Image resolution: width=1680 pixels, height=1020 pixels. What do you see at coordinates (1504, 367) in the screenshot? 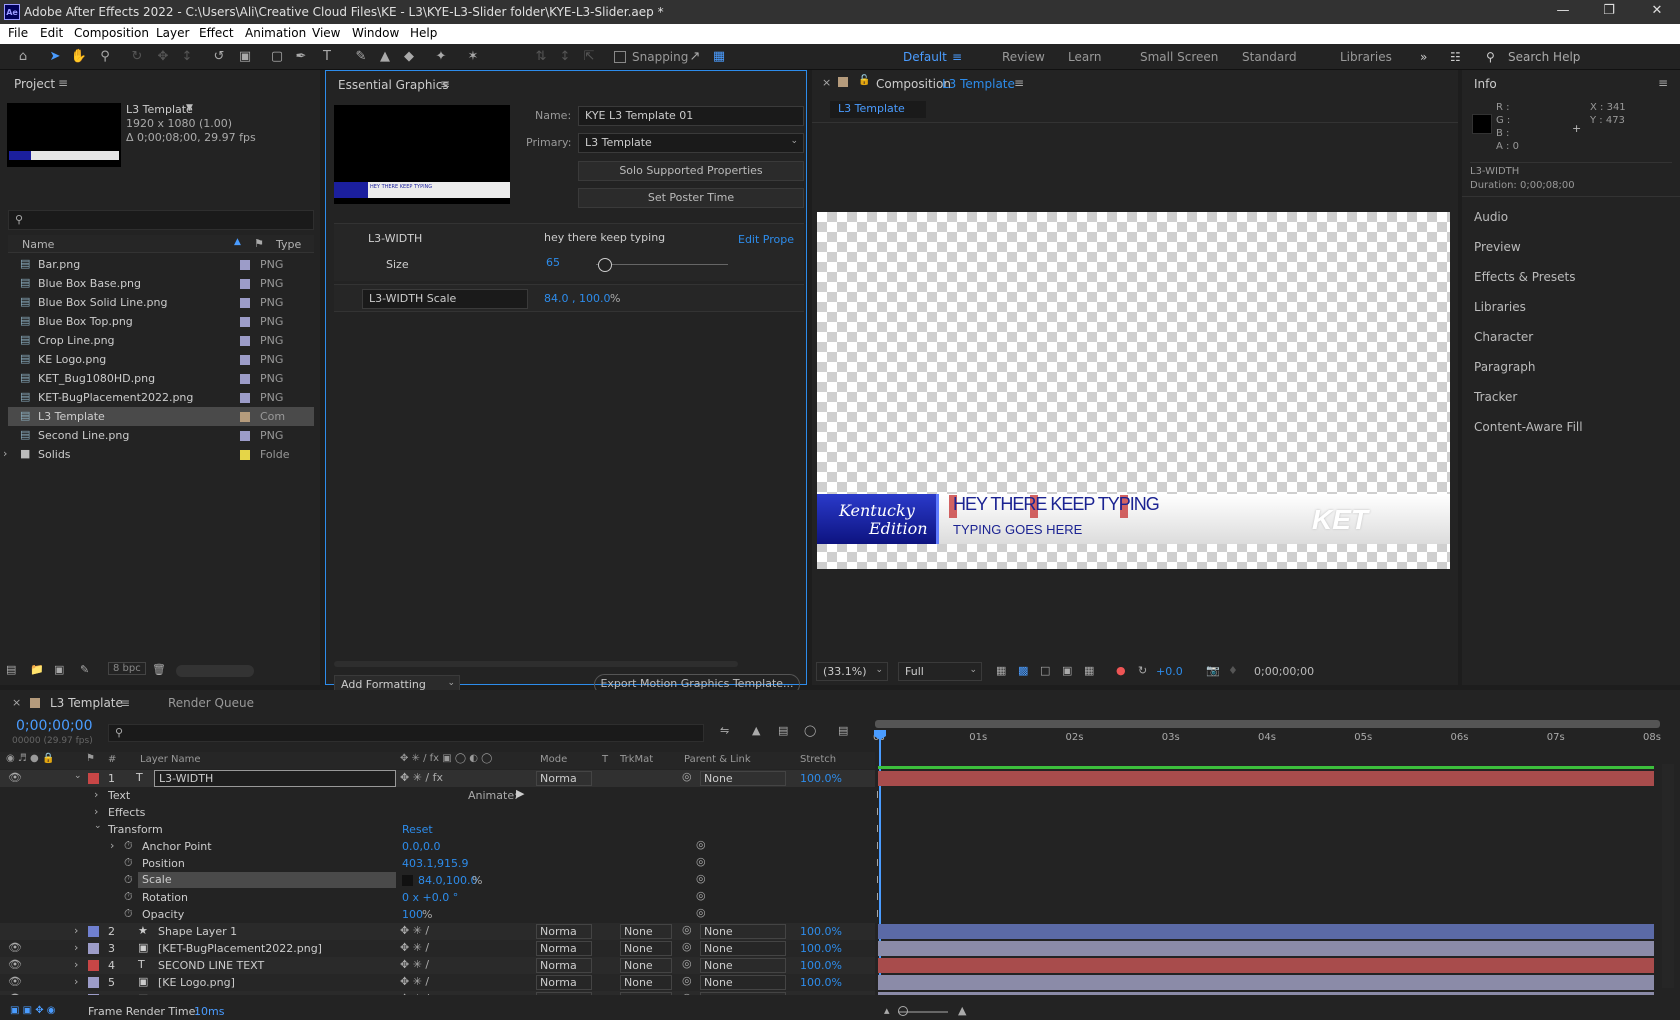
I see `paragraph-panel-tab: Paragraph` at bounding box center [1504, 367].